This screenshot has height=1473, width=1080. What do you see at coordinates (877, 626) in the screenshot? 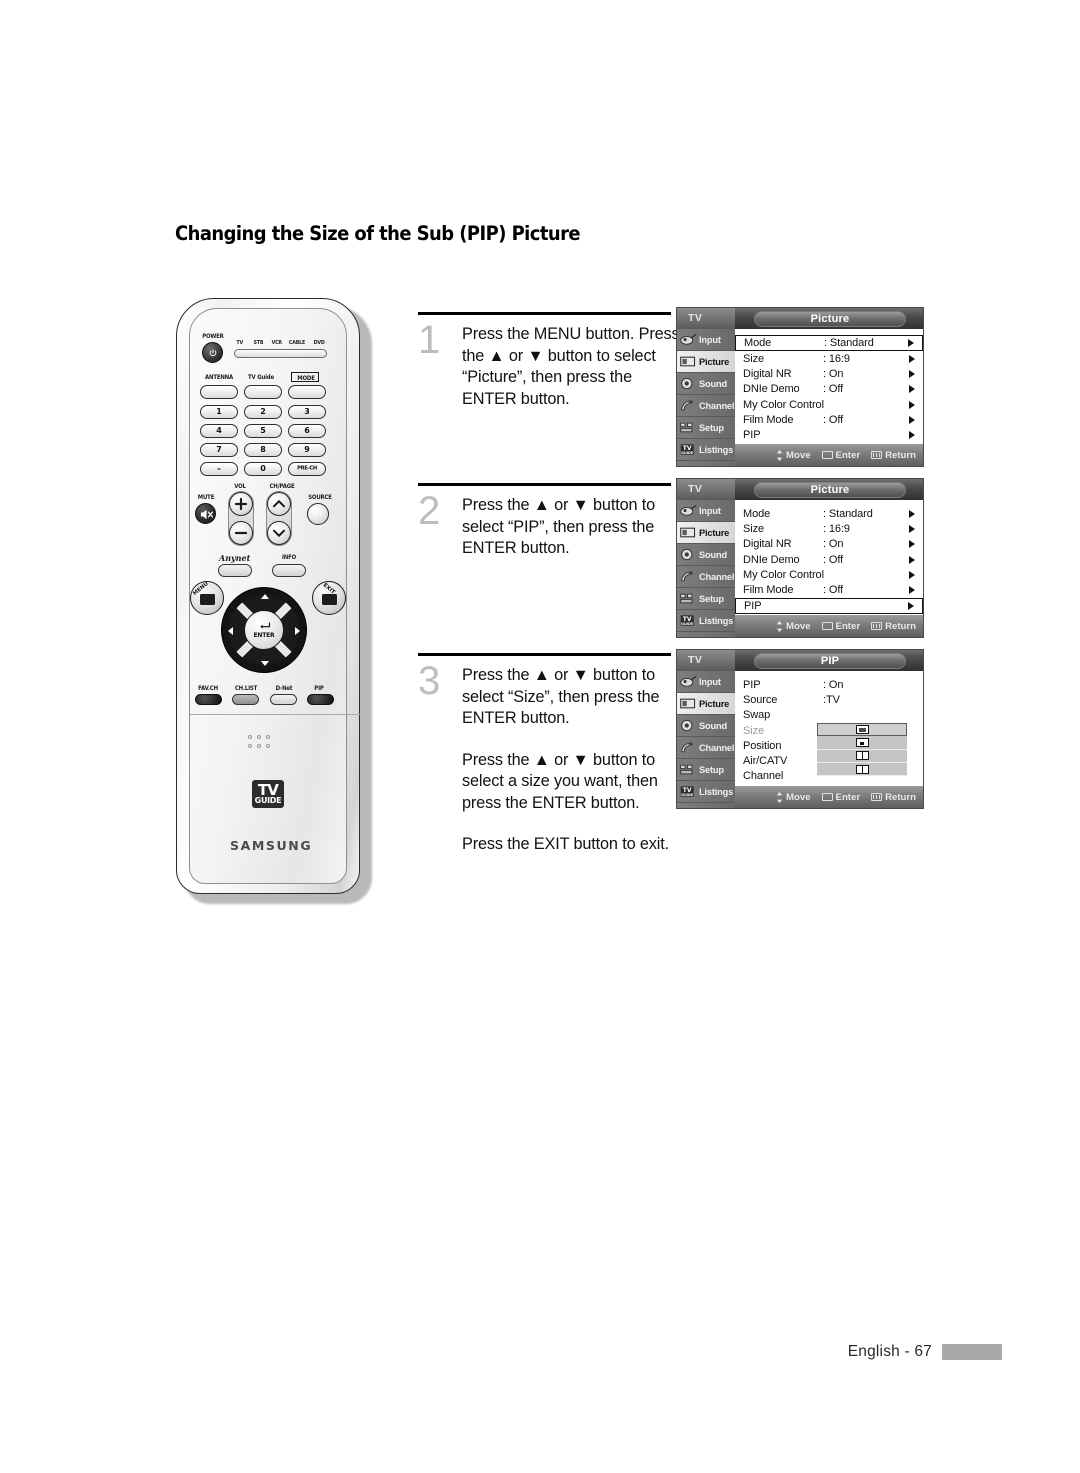
I see `return-key-icon` at bounding box center [877, 626].